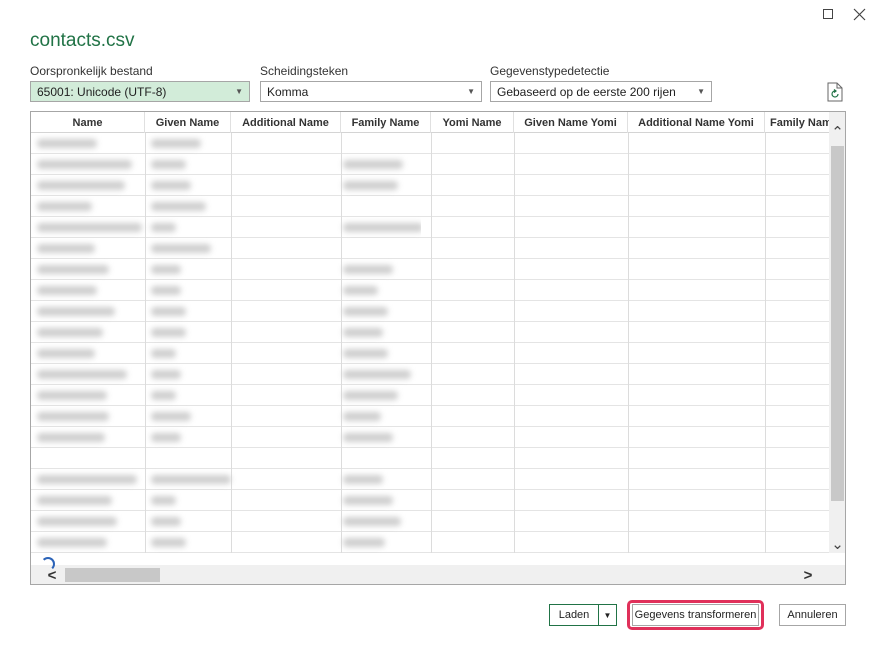  I want to click on close-icon, so click(859, 14).